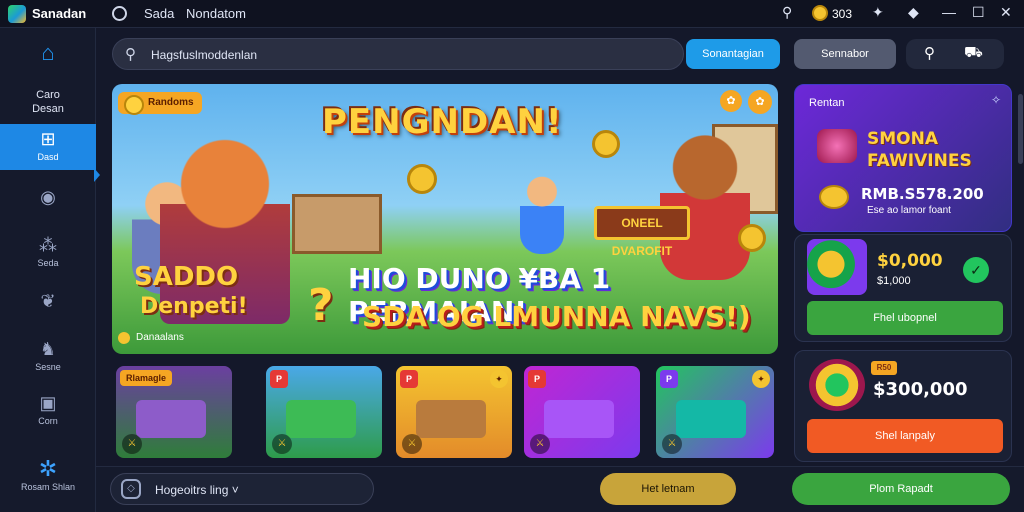  What do you see at coordinates (442, 122) in the screenshot?
I see `hero-title: PENGNDAN!` at bounding box center [442, 122].